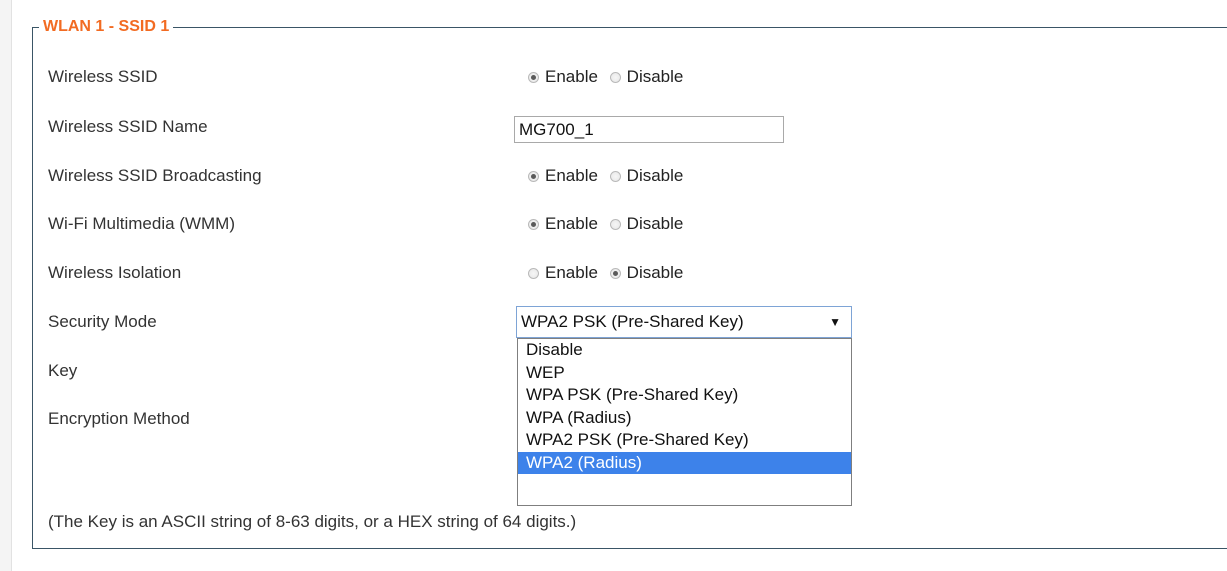 This screenshot has height=571, width=1227. I want to click on wireless-ssid-enable-option: Enable, so click(563, 77).